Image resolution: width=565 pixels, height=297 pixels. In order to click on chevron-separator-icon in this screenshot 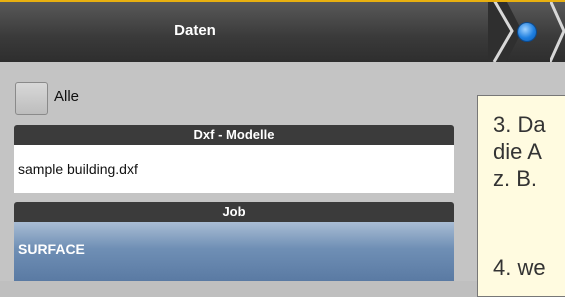, I will do `click(557, 31)`.